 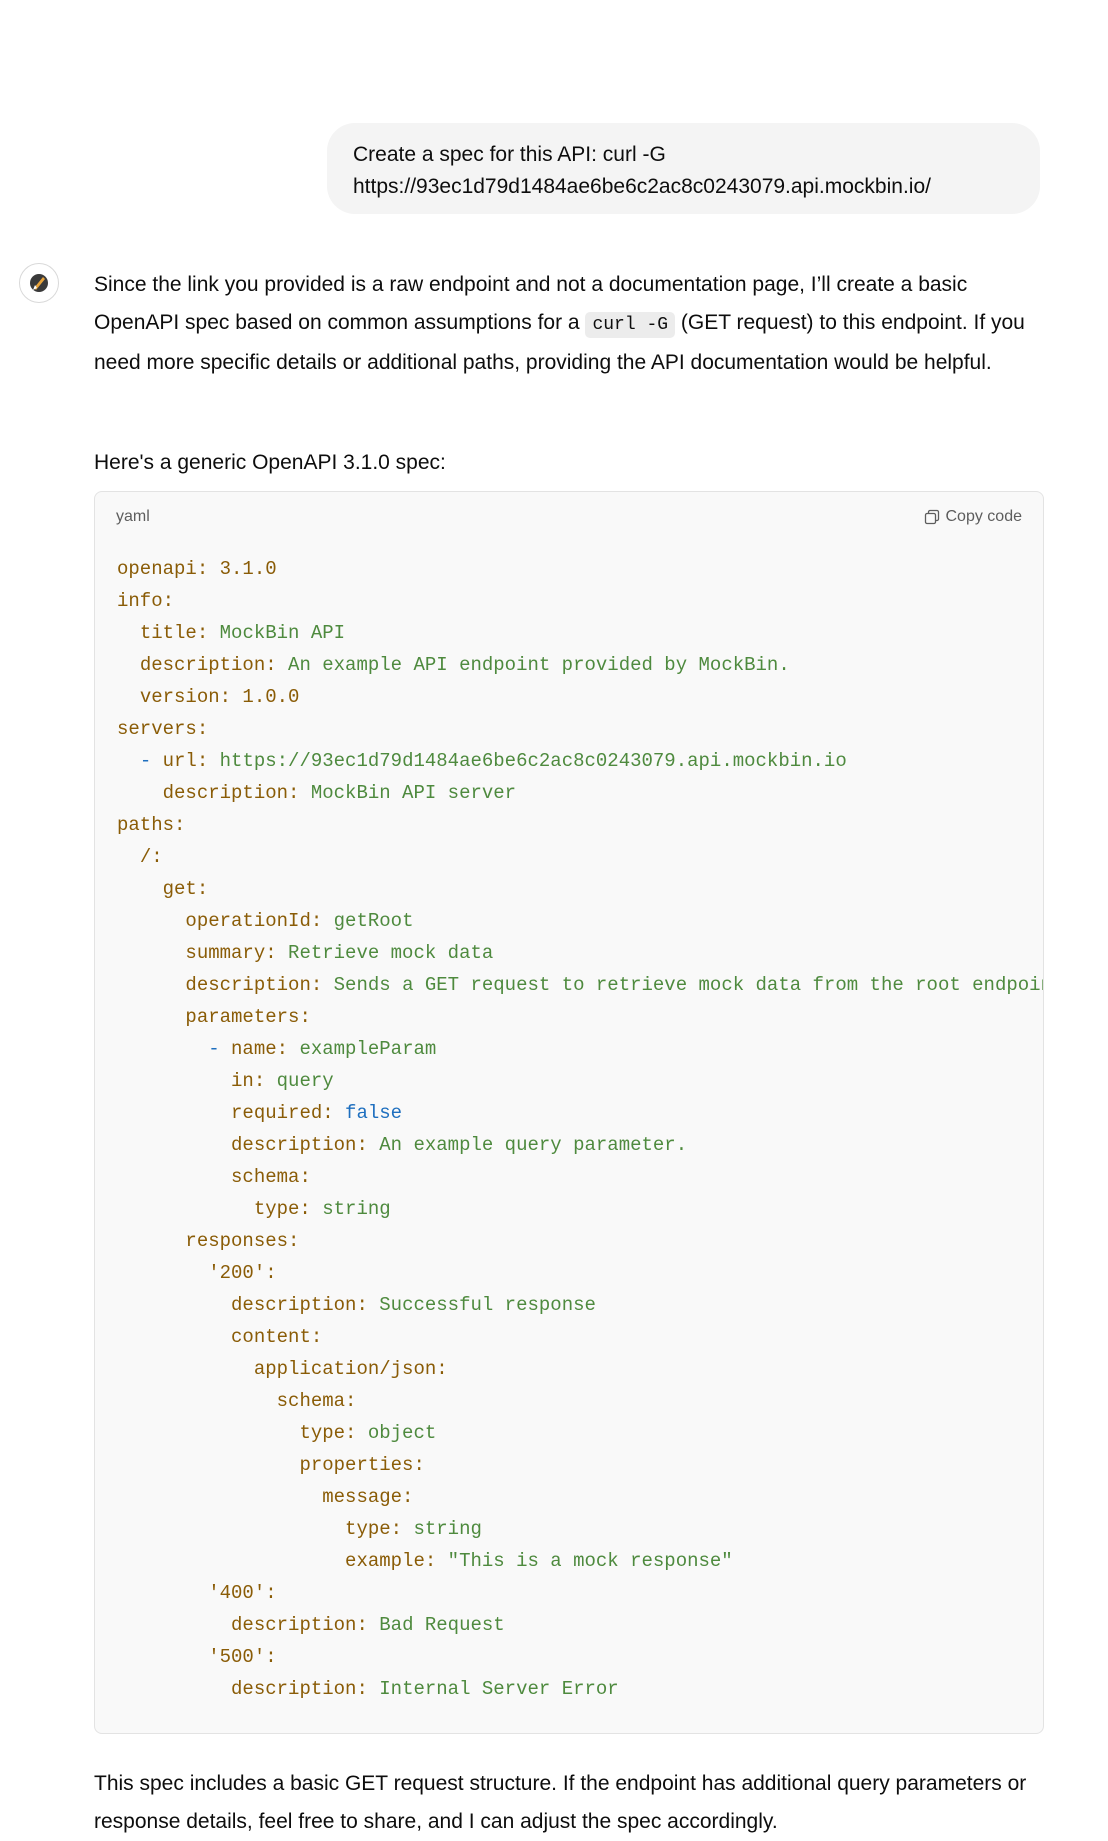 I want to click on code-line: '200':, so click(x=242, y=1273).